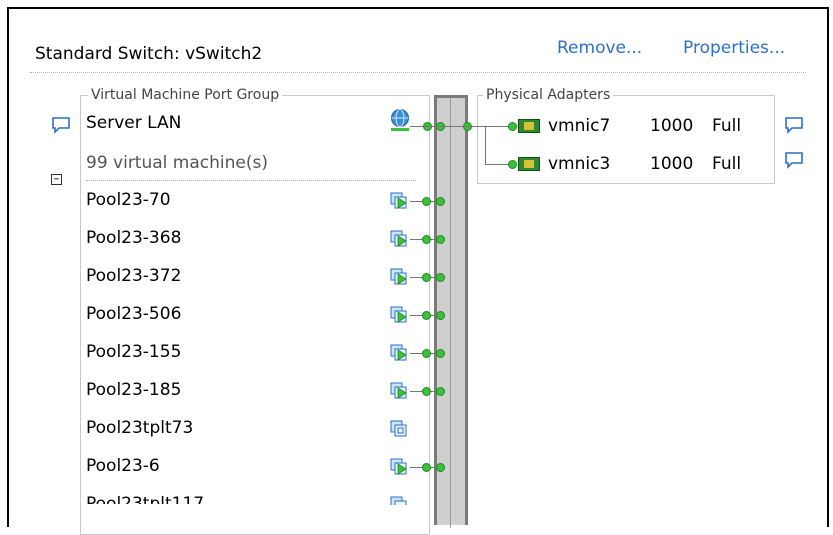 Image resolution: width=833 pixels, height=535 pixels. I want to click on vm-row-name: Pool23tplt73, so click(139, 428).